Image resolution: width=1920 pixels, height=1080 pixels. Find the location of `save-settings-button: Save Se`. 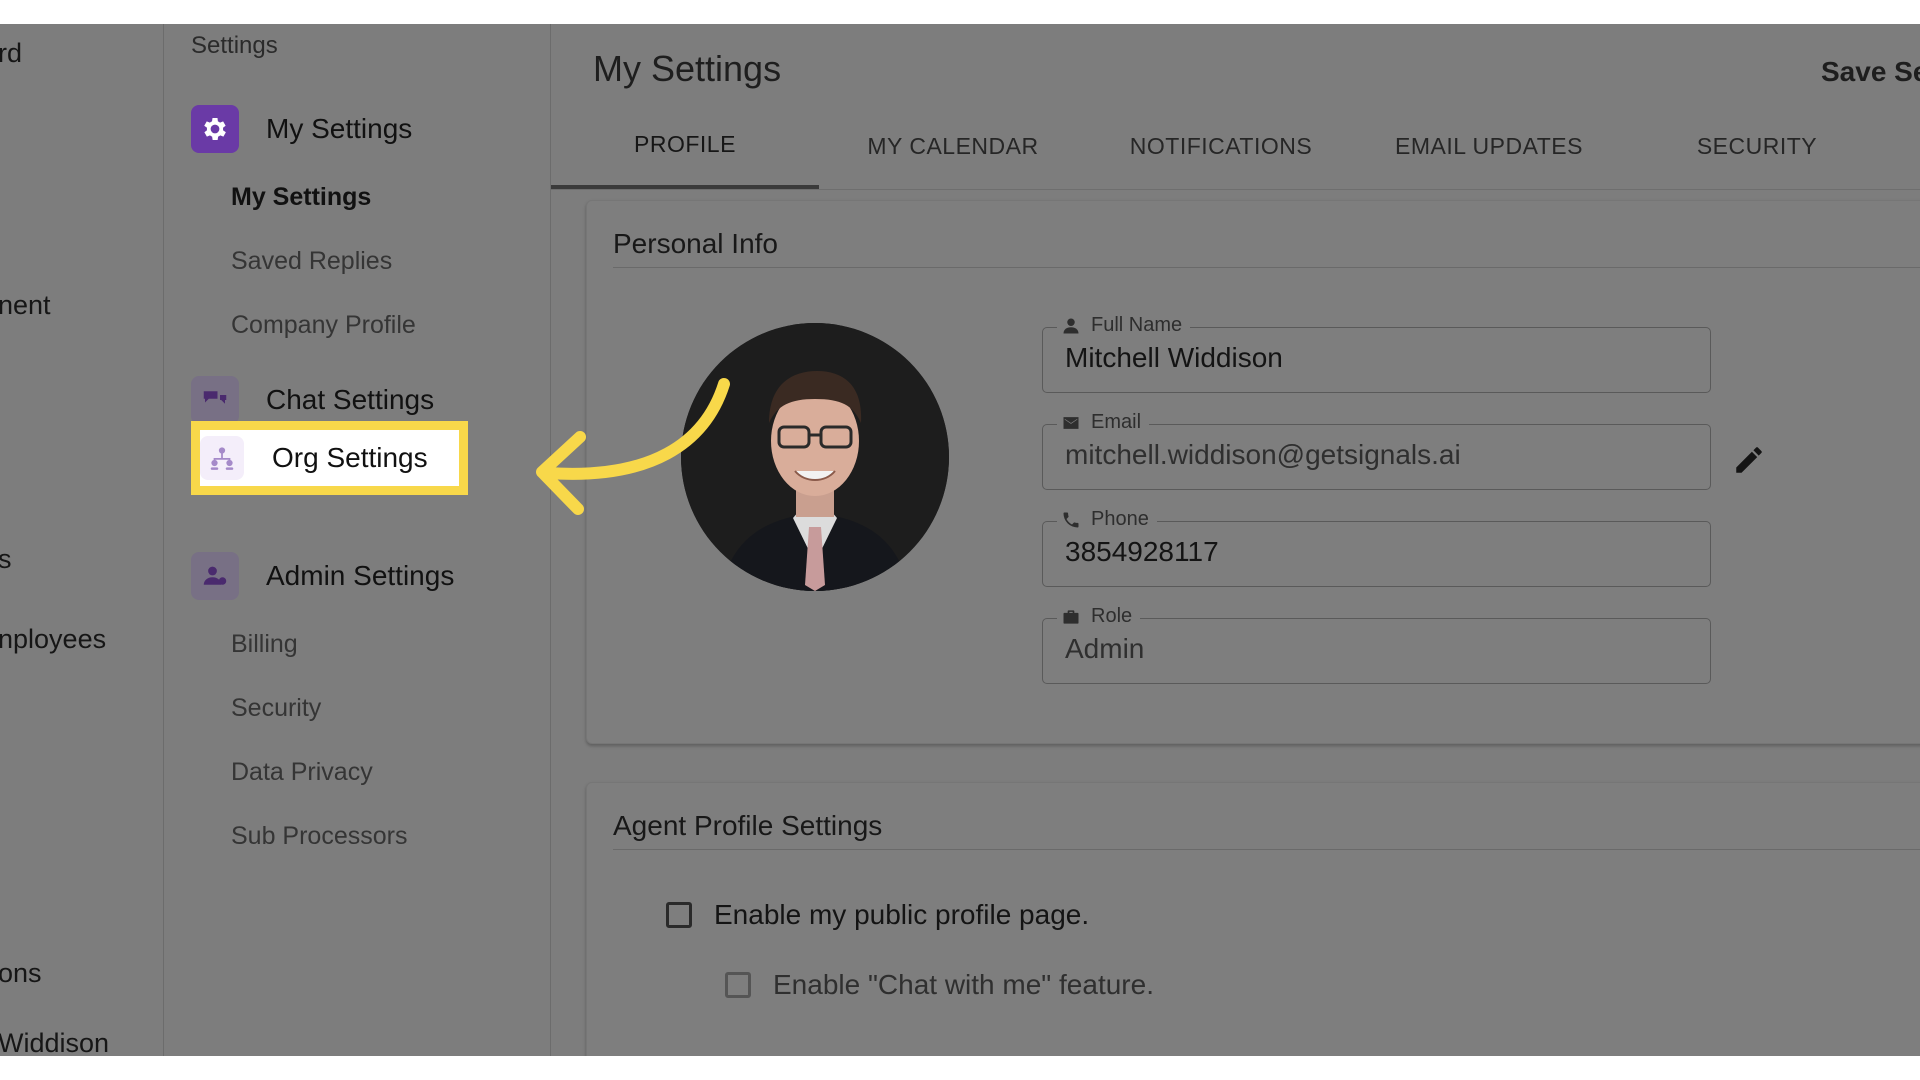

save-settings-button: Save Se is located at coordinates (1870, 72).